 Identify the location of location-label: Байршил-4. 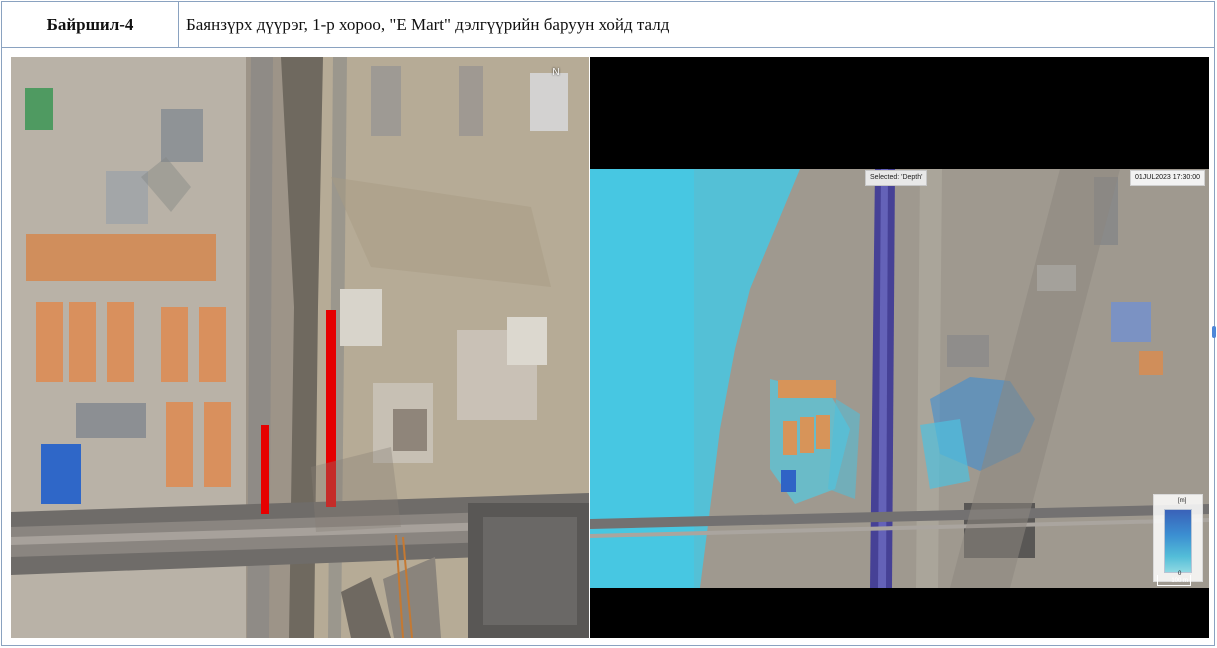
(90, 24).